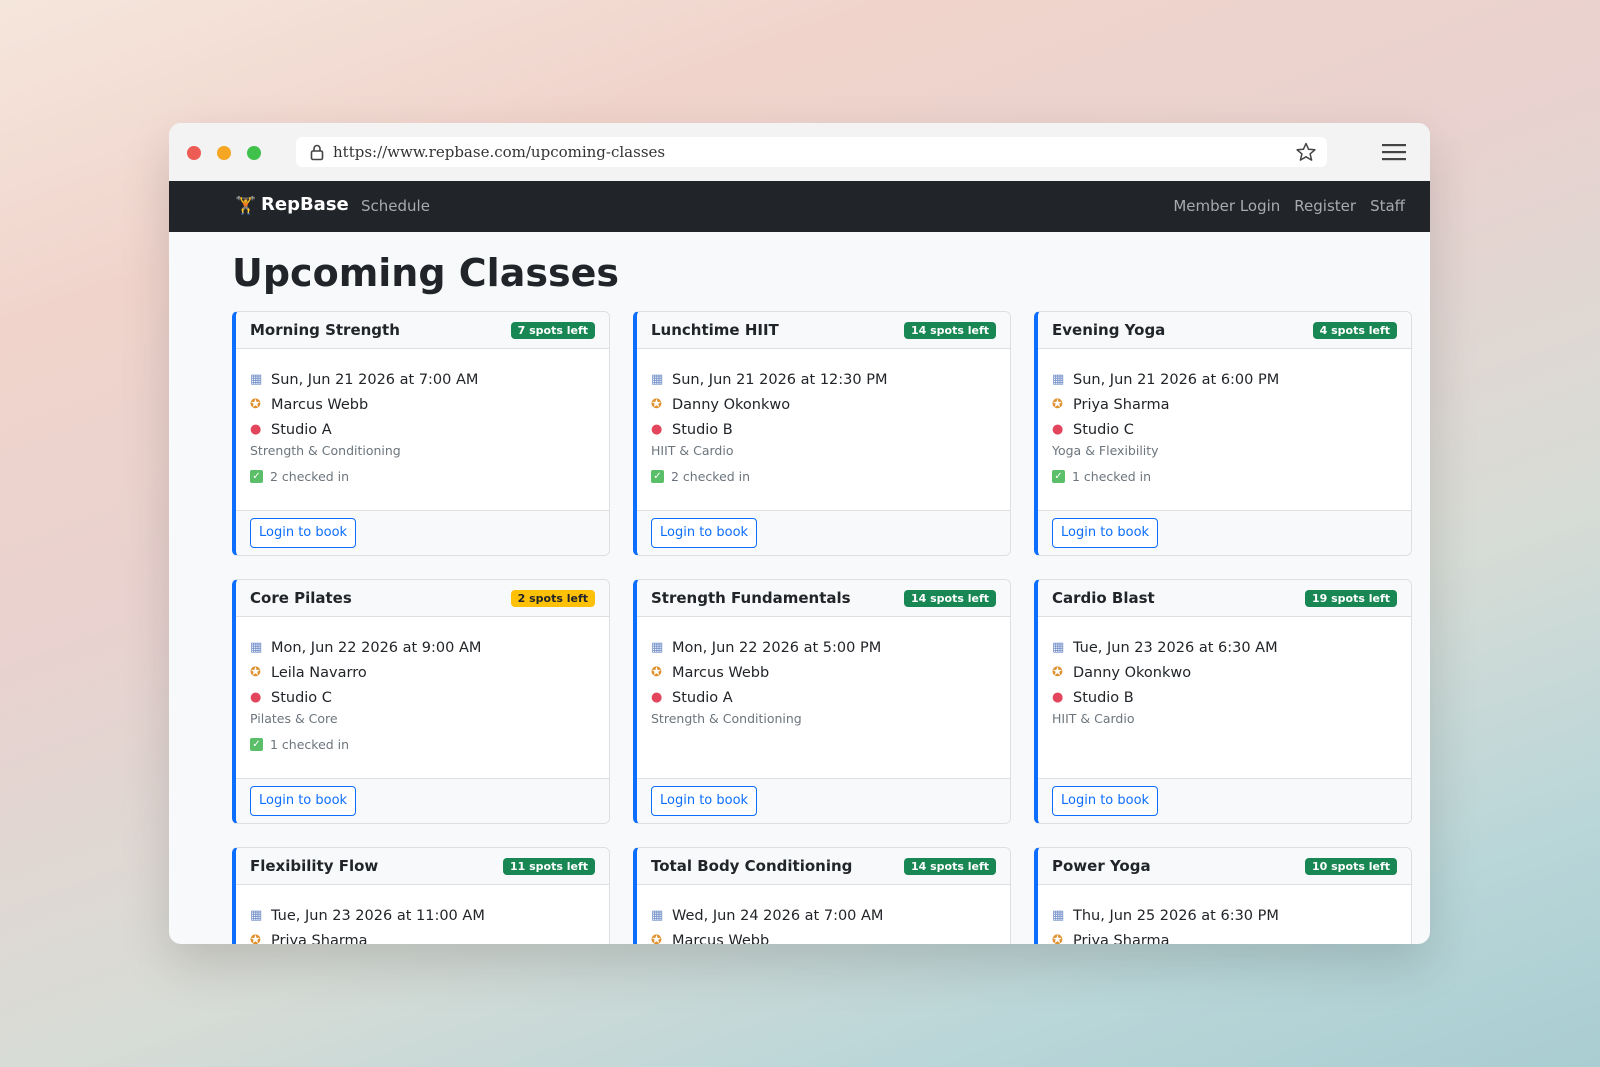 The width and height of the screenshot is (1600, 1067). Describe the element at coordinates (1350, 598) in the screenshot. I see `spots-left-badge: 19 spots left` at that location.